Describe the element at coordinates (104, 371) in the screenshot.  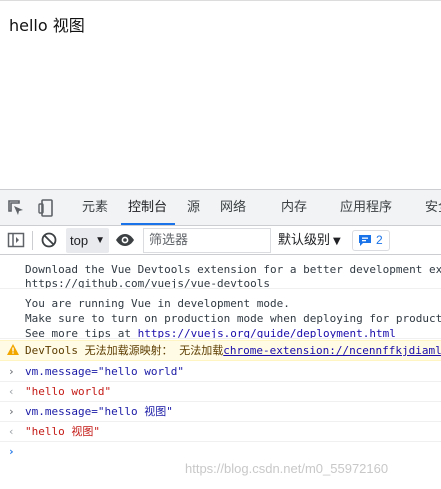
I see `input-code: vm.message="hello world"` at that location.